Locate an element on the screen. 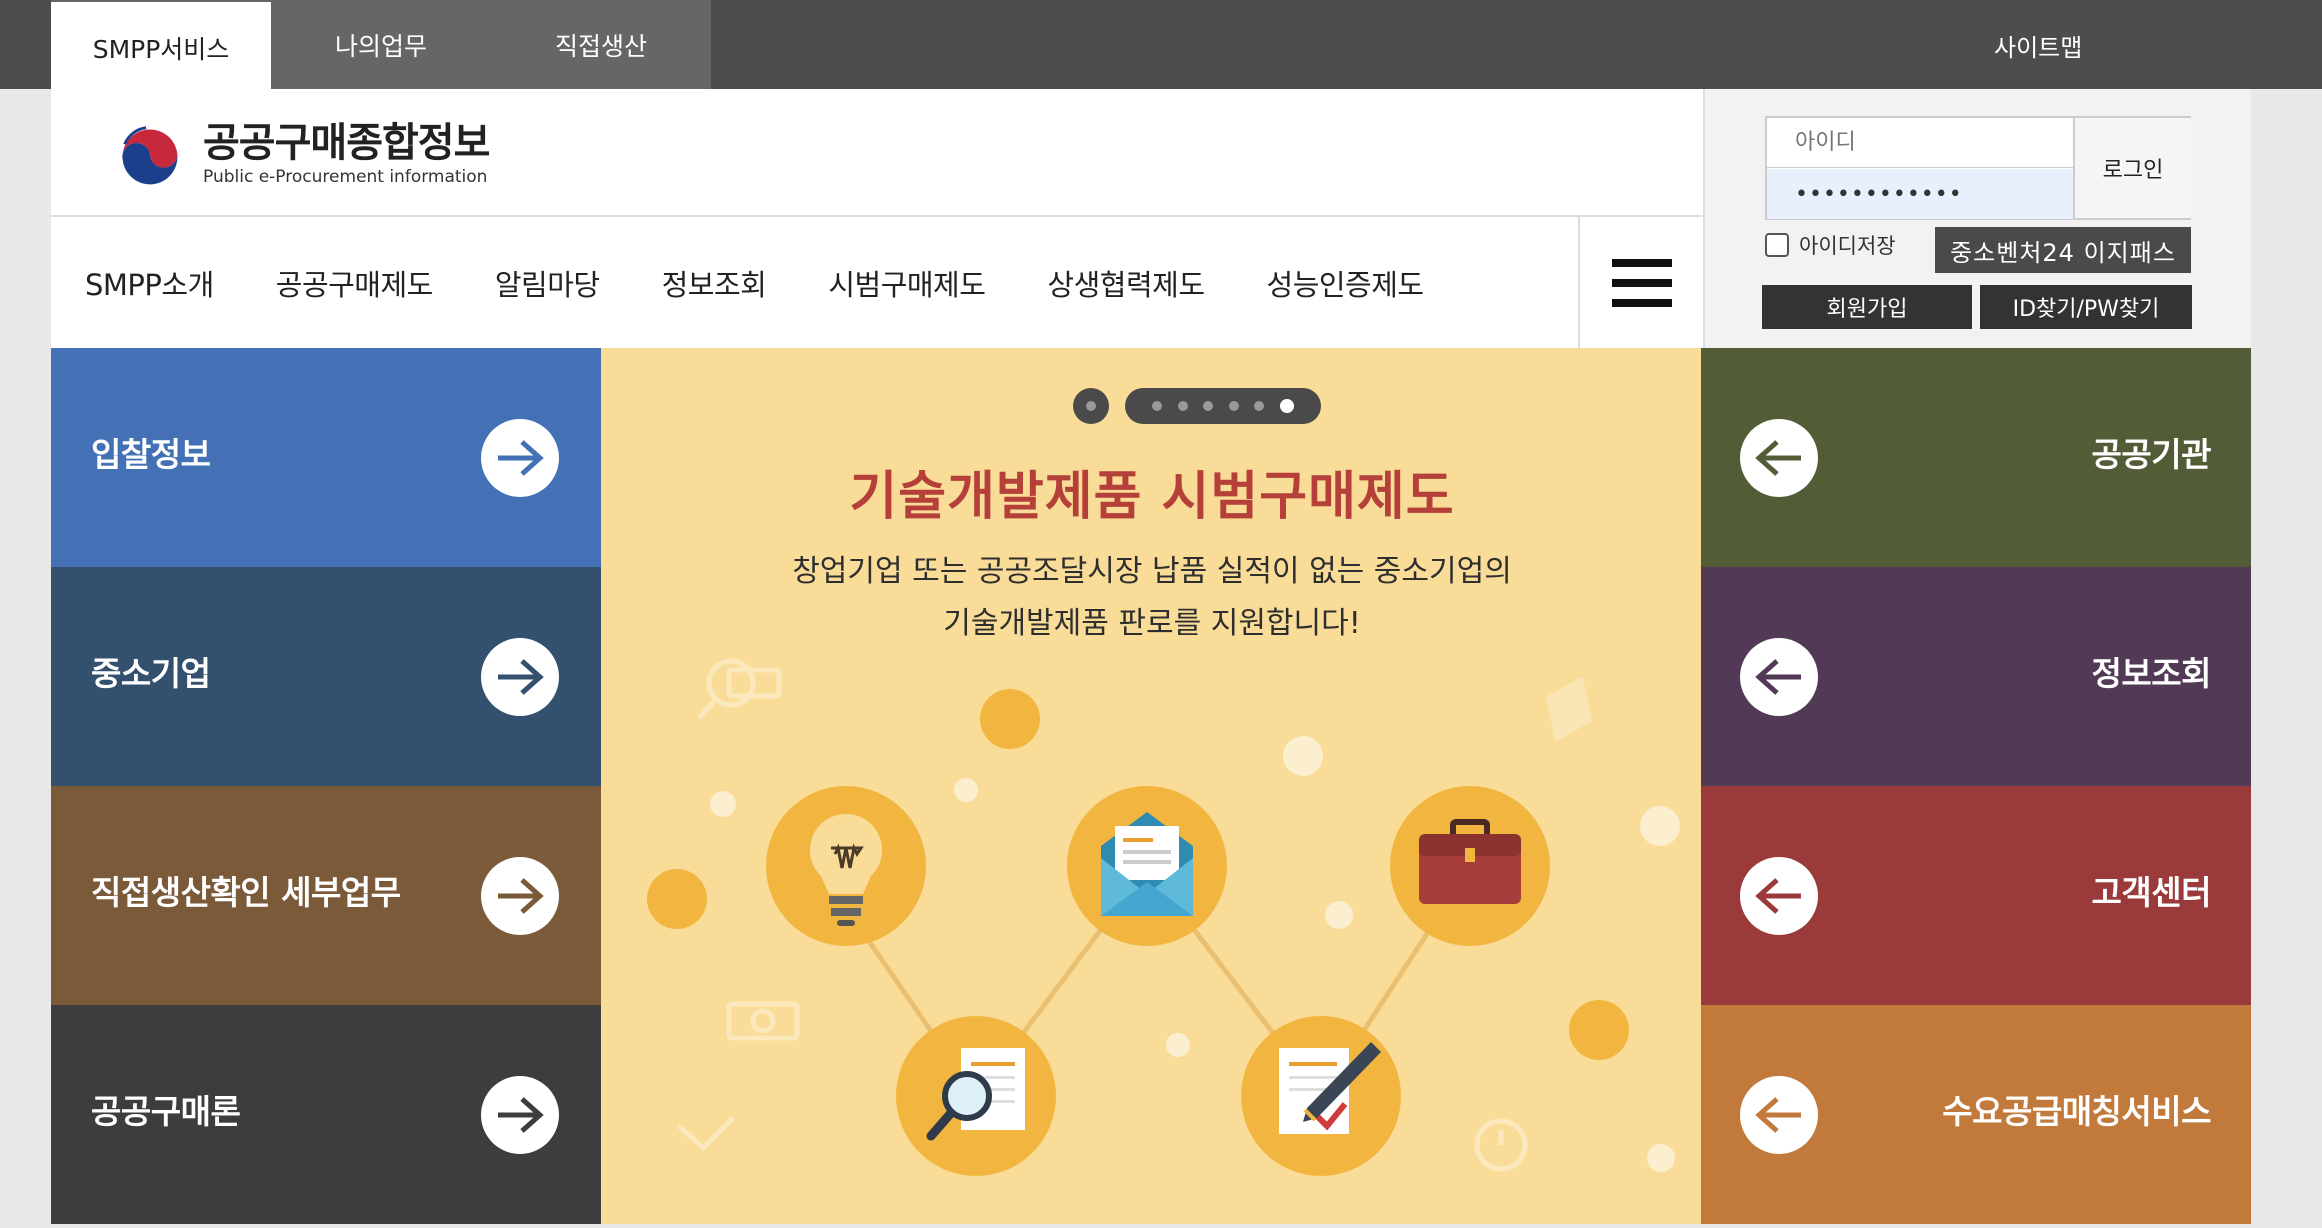 The image size is (2322, 1228). tile-label: 공공기관 is located at coordinates (2151, 454).